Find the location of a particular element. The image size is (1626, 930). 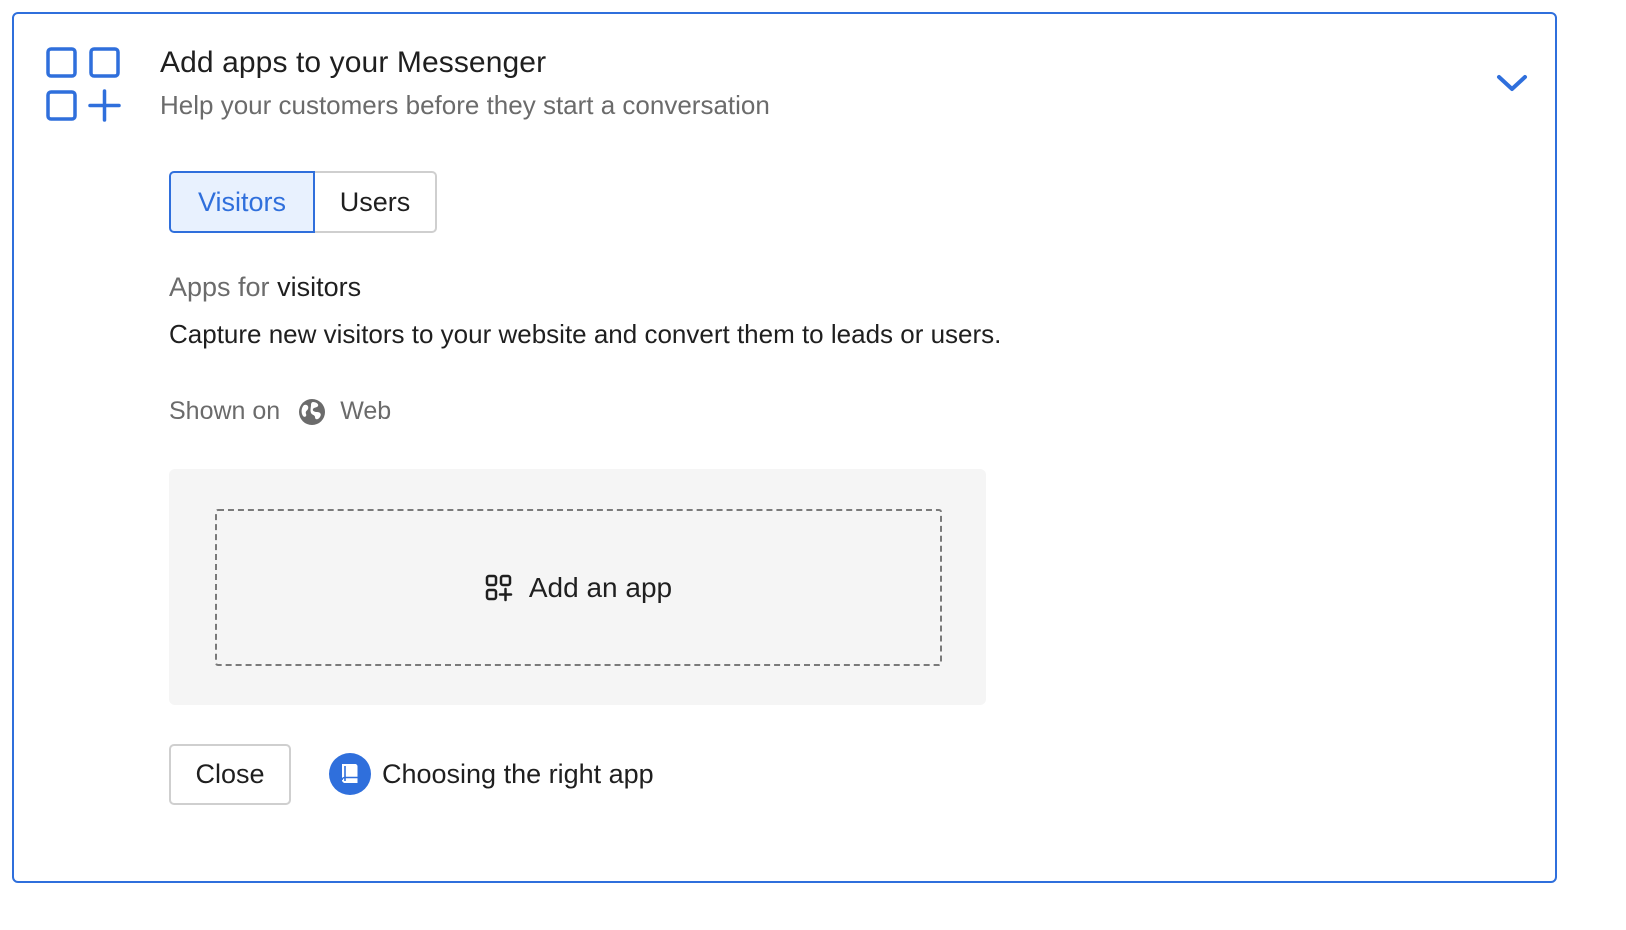

apps-add-icon is located at coordinates (499, 587).